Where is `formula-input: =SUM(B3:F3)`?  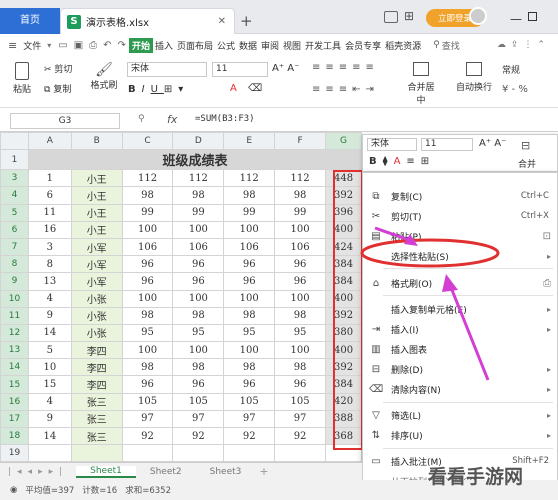
formula-input: =SUM(B3:F3) is located at coordinates (225, 119).